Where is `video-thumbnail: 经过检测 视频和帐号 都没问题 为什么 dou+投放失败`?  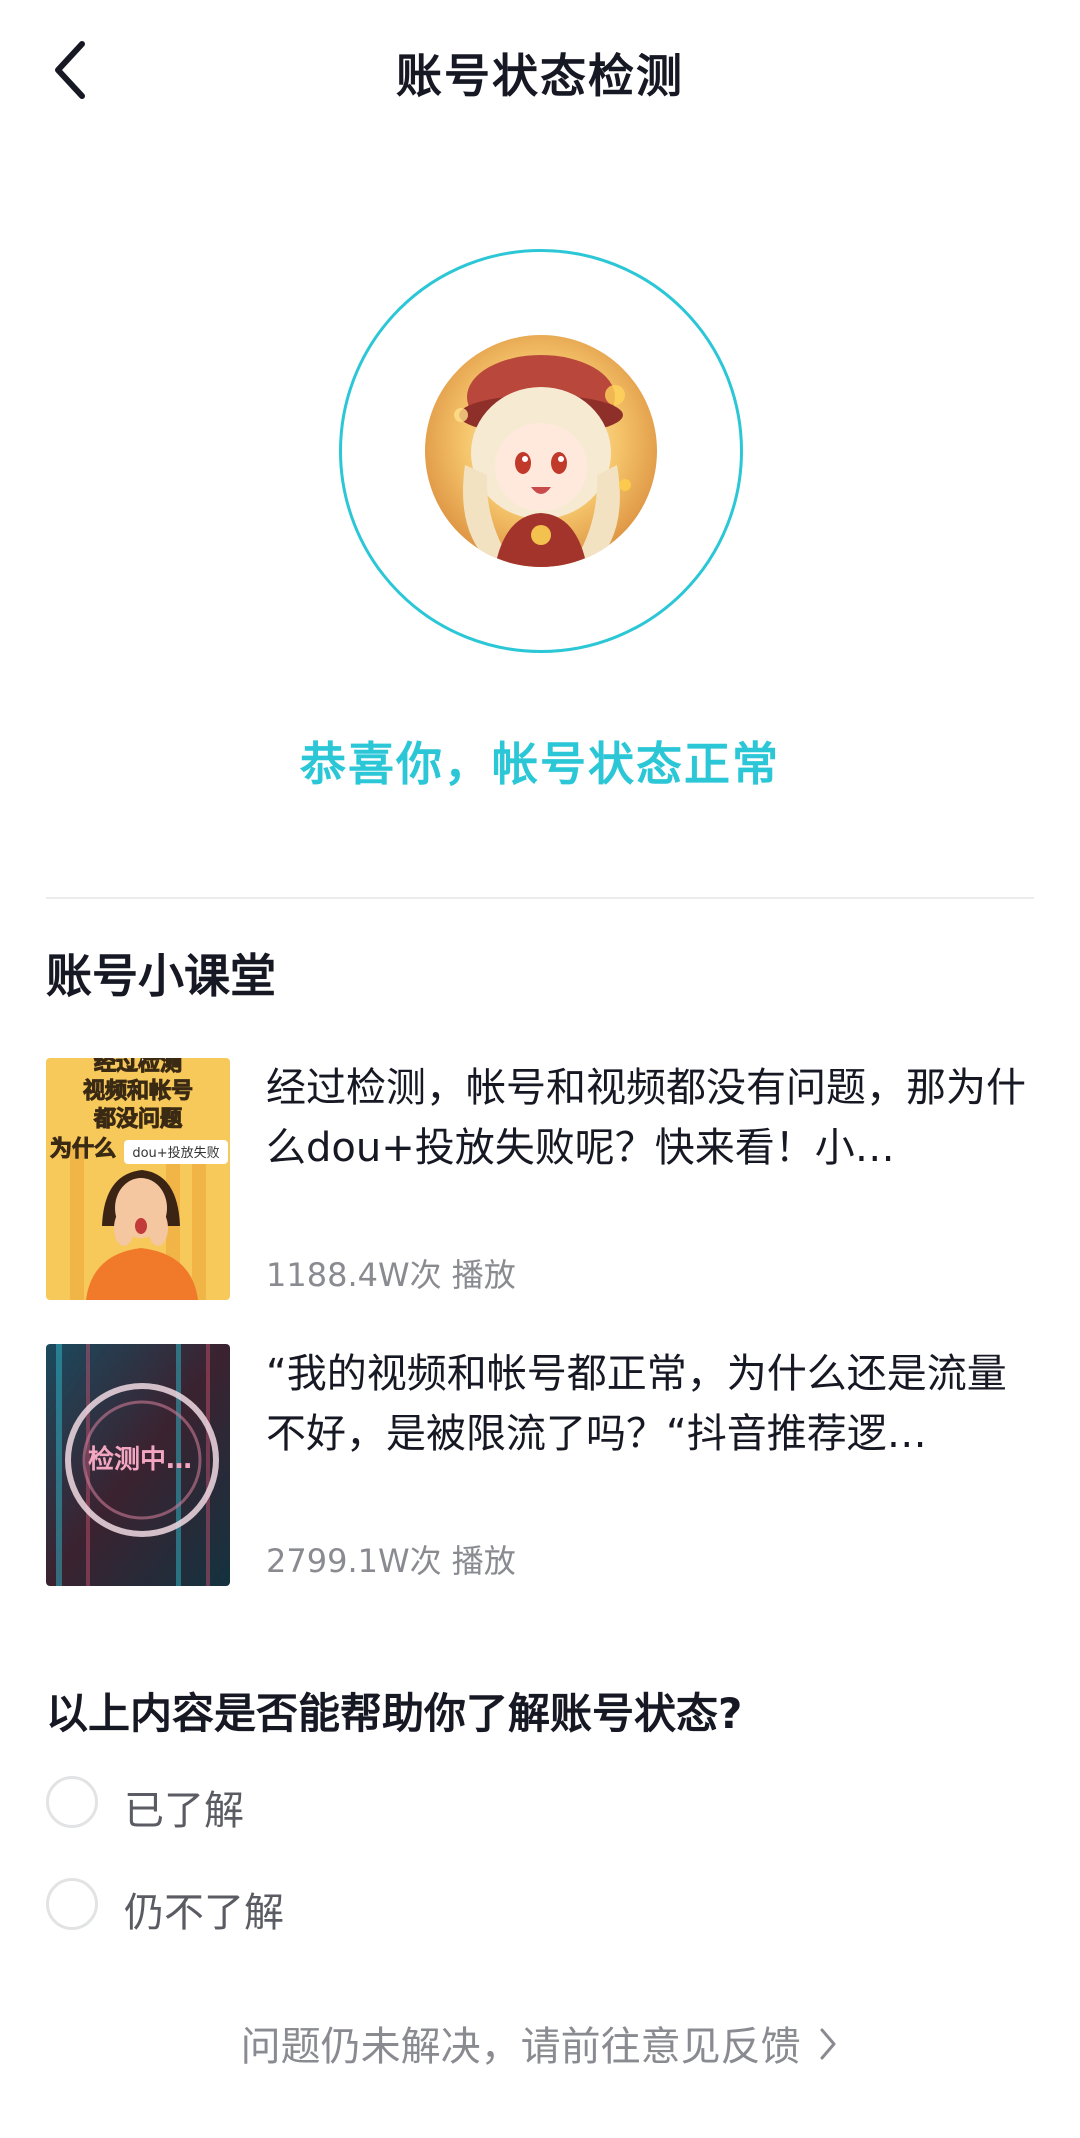 video-thumbnail: 经过检测 视频和帐号 都没问题 为什么 dou+投放失败 is located at coordinates (138, 1179).